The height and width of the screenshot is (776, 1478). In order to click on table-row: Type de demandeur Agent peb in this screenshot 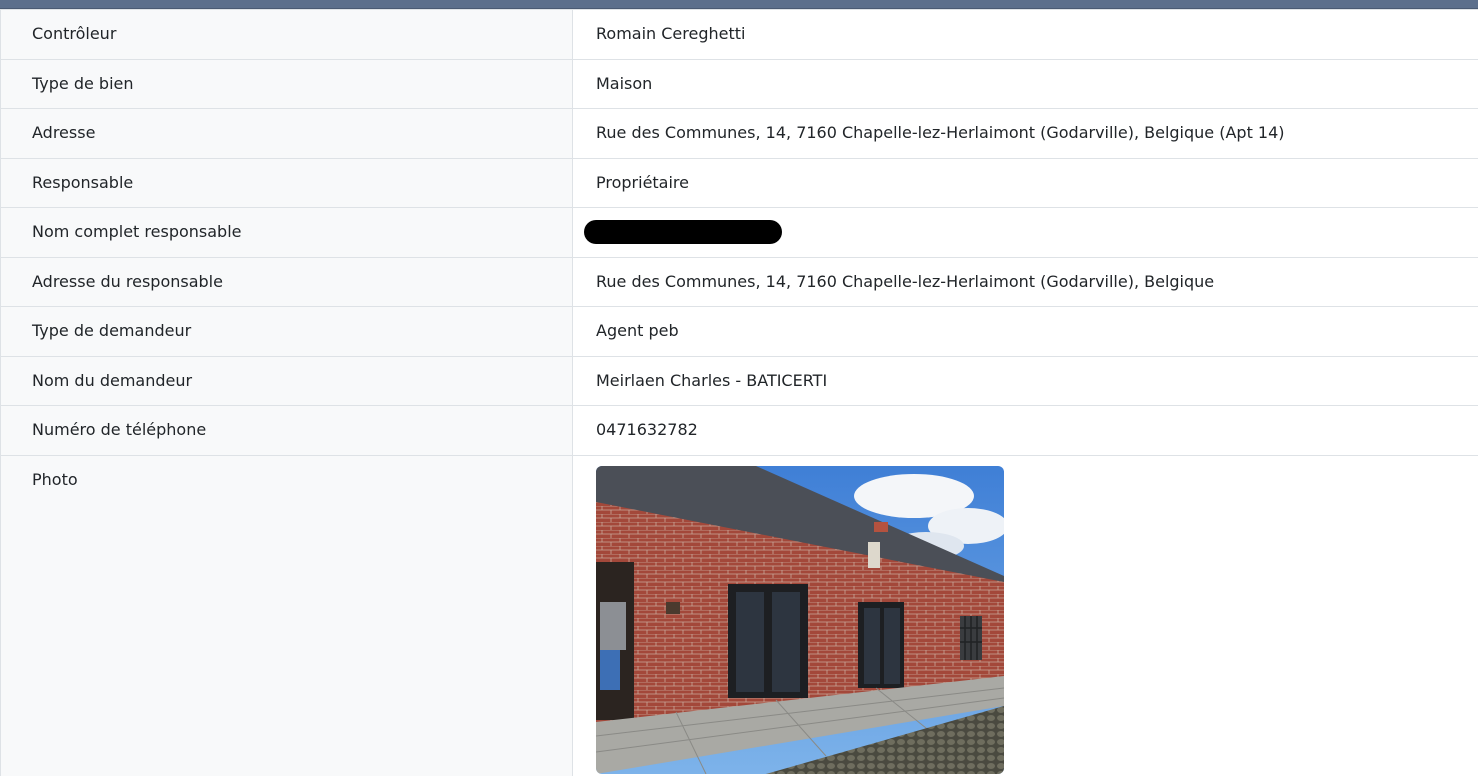, I will do `click(739, 331)`.